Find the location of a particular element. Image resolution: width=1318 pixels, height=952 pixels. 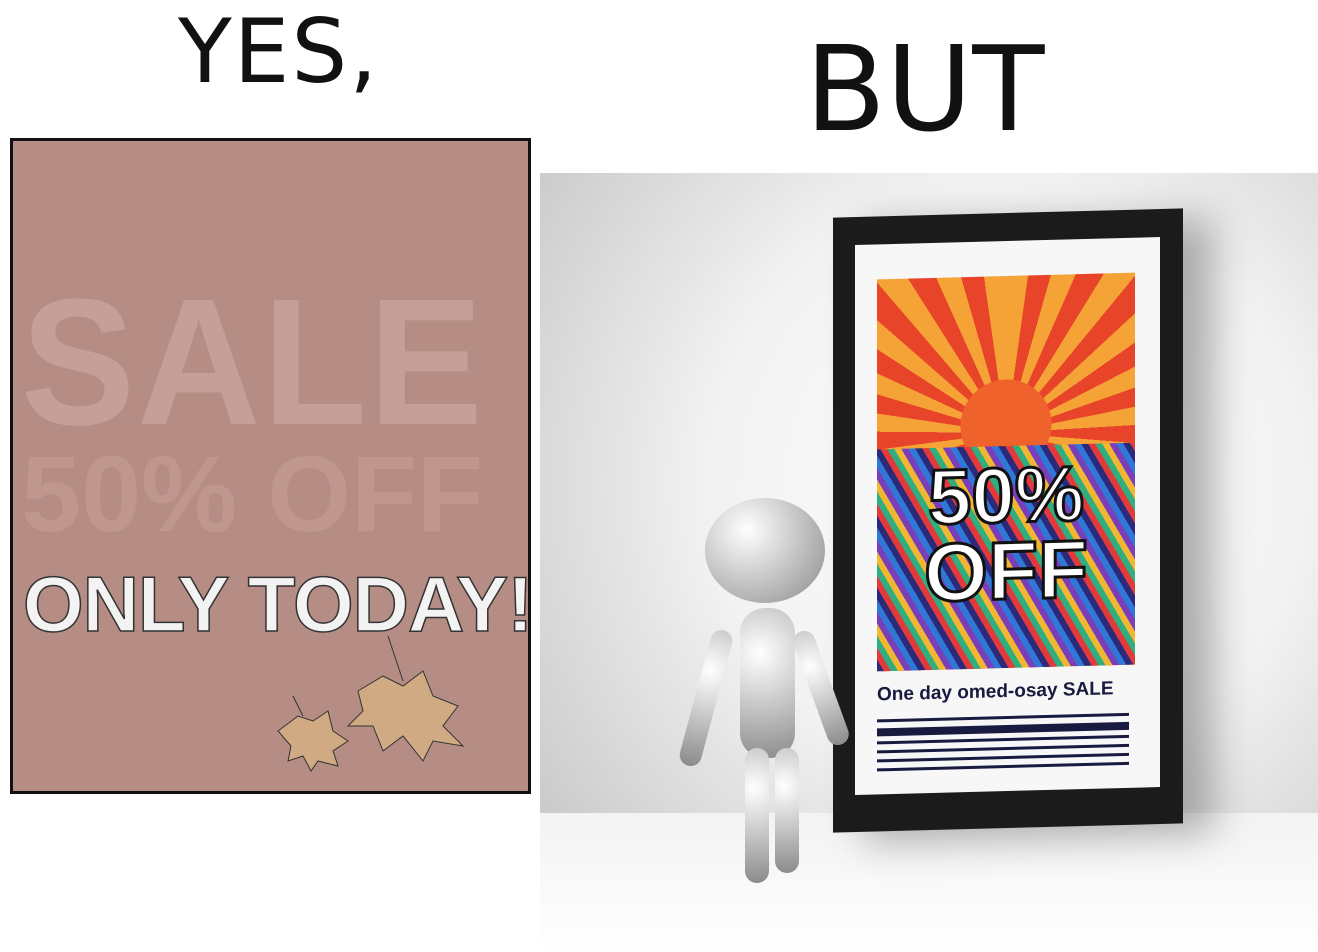

framed-poster: 50% OFF One day omed-osay SALE is located at coordinates (1007, 516).